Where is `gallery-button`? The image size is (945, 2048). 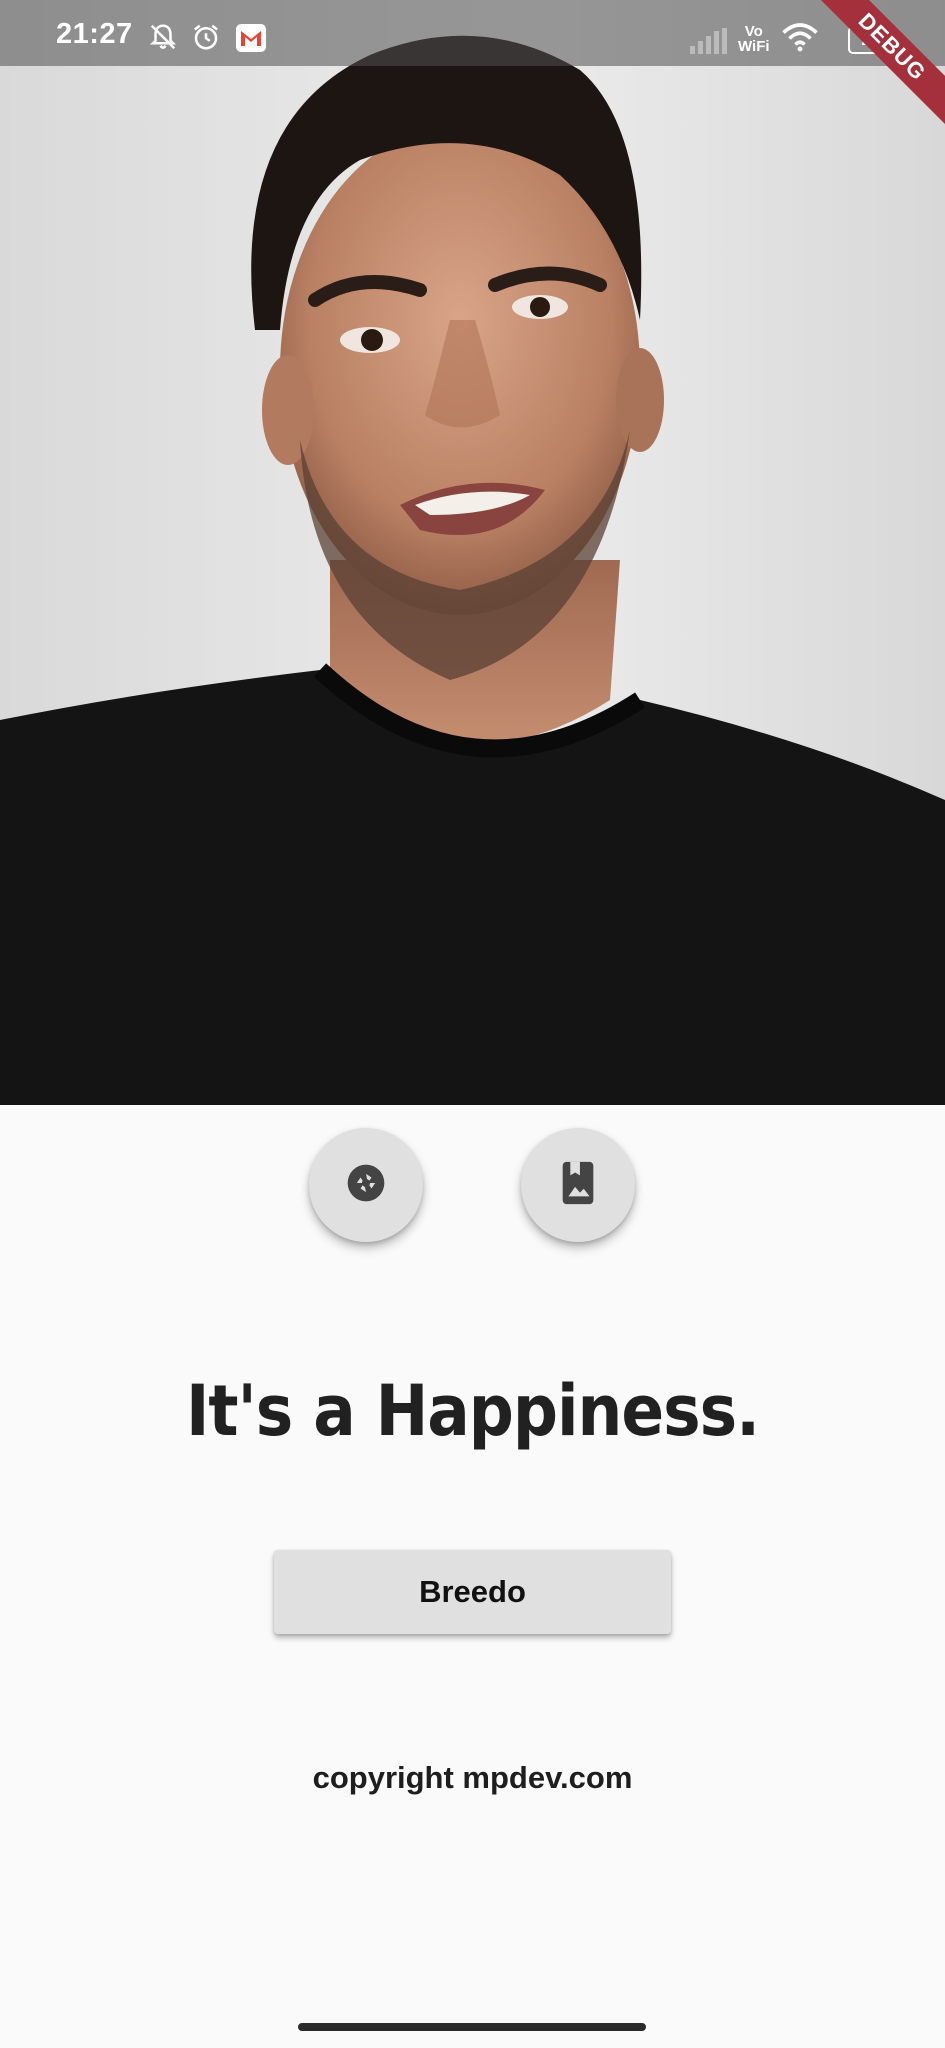 gallery-button is located at coordinates (578, 1185).